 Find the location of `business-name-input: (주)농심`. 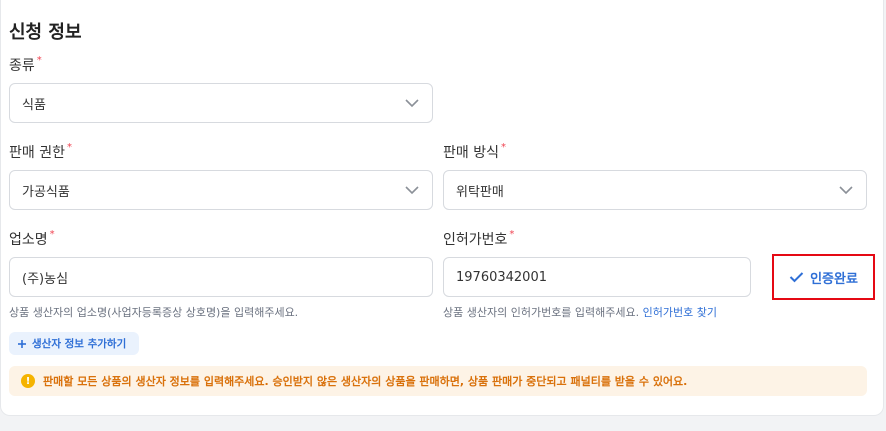

business-name-input: (주)농심 is located at coordinates (221, 277).